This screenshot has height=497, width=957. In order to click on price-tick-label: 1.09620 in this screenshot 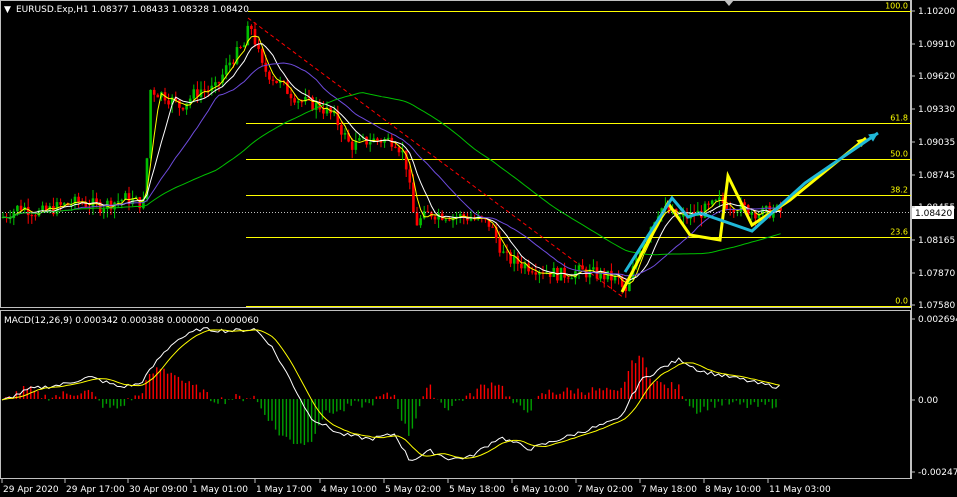, I will do `click(936, 77)`.